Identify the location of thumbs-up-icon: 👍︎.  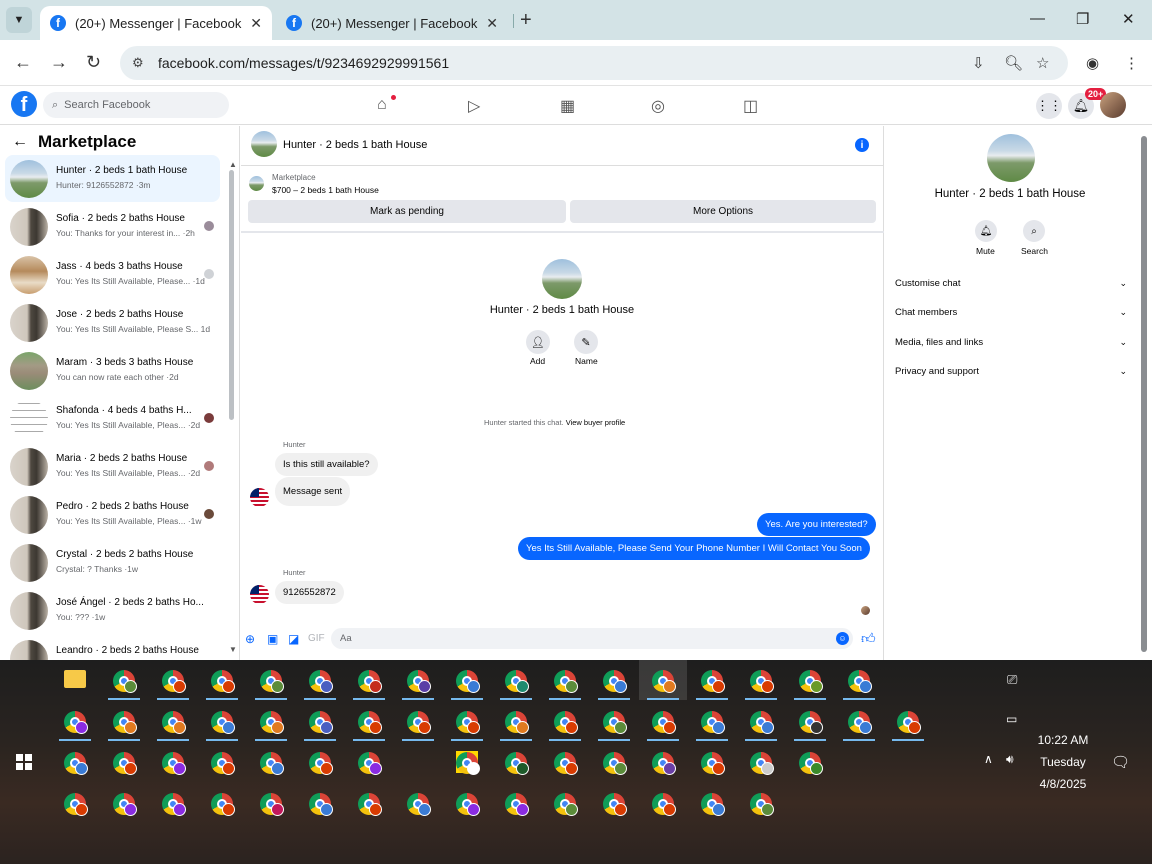
(868, 638).